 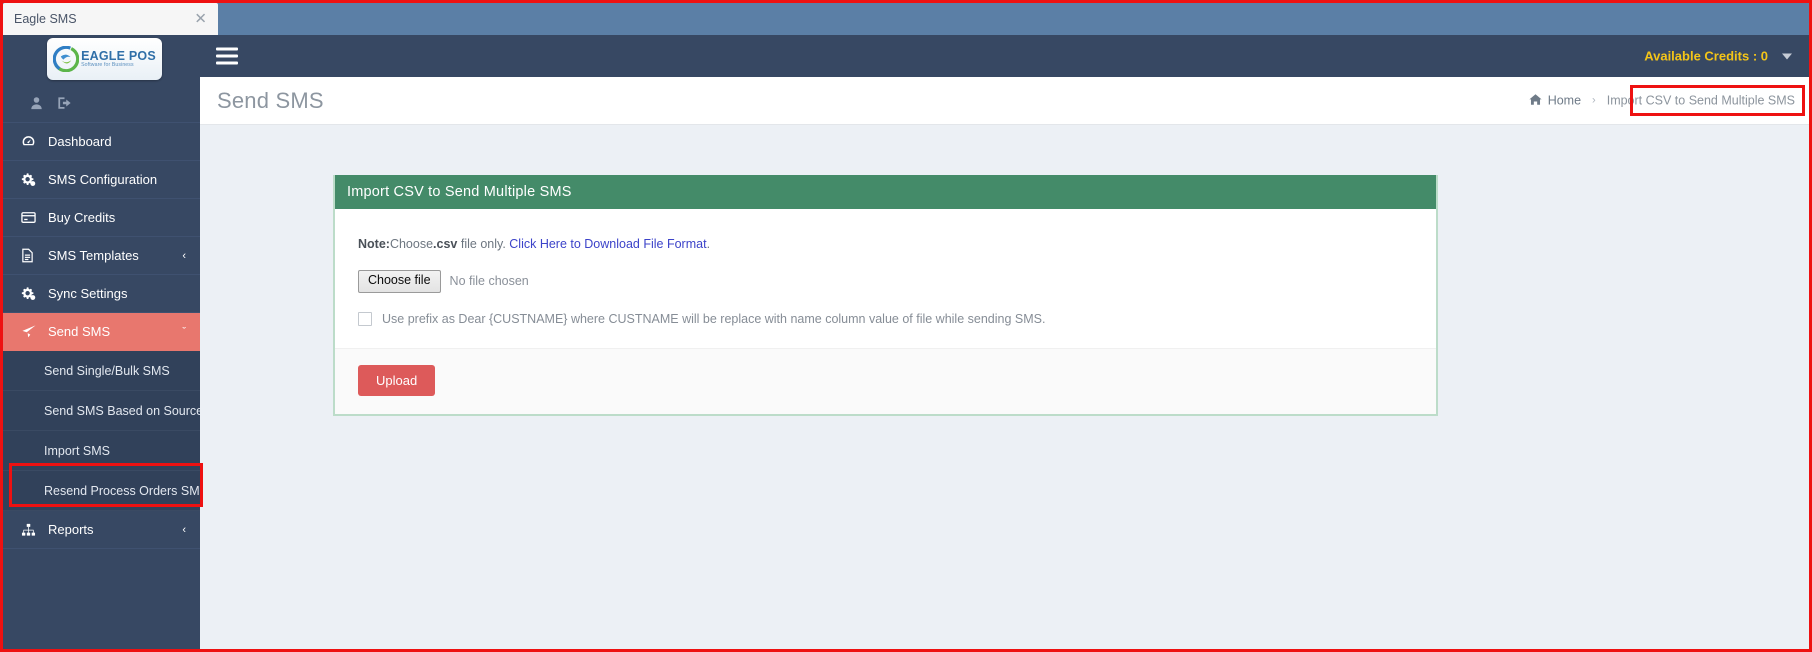 I want to click on sidebar-item-sms-configuration: SMS Configuration, so click(x=101, y=180).